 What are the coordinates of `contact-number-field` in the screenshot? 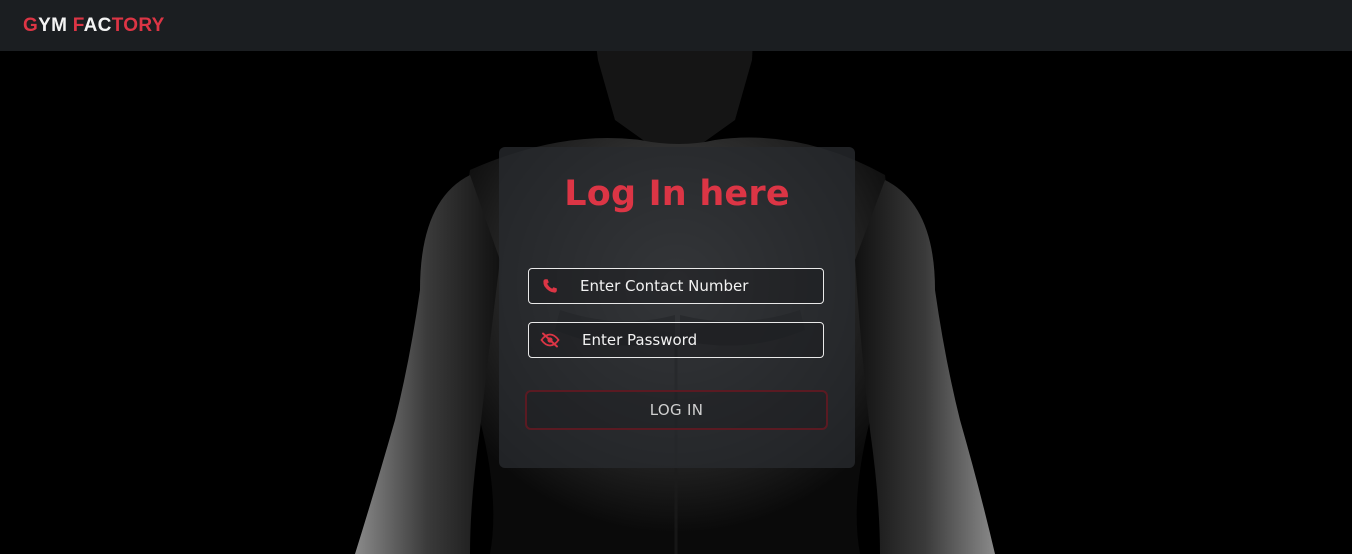 It's located at (676, 286).